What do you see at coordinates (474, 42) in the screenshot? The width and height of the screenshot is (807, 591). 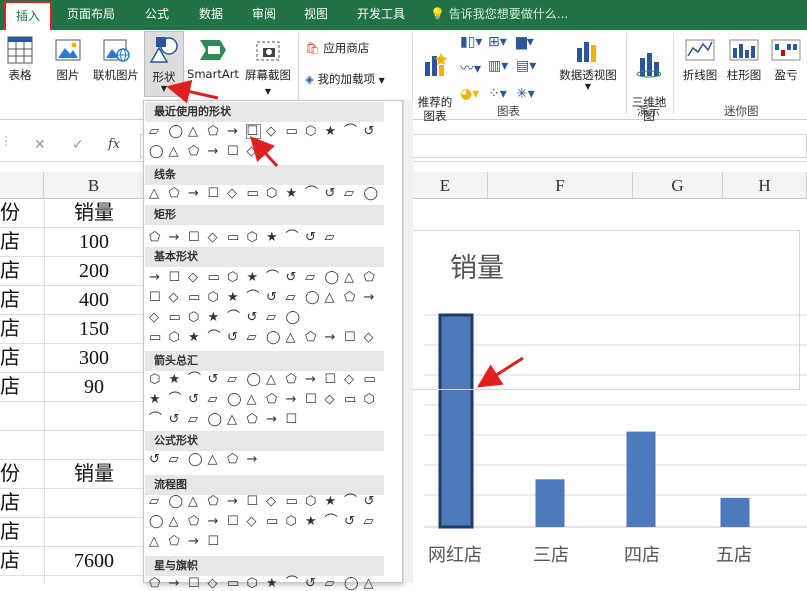 I see `column-chart-icon: ▮▯▾` at bounding box center [474, 42].